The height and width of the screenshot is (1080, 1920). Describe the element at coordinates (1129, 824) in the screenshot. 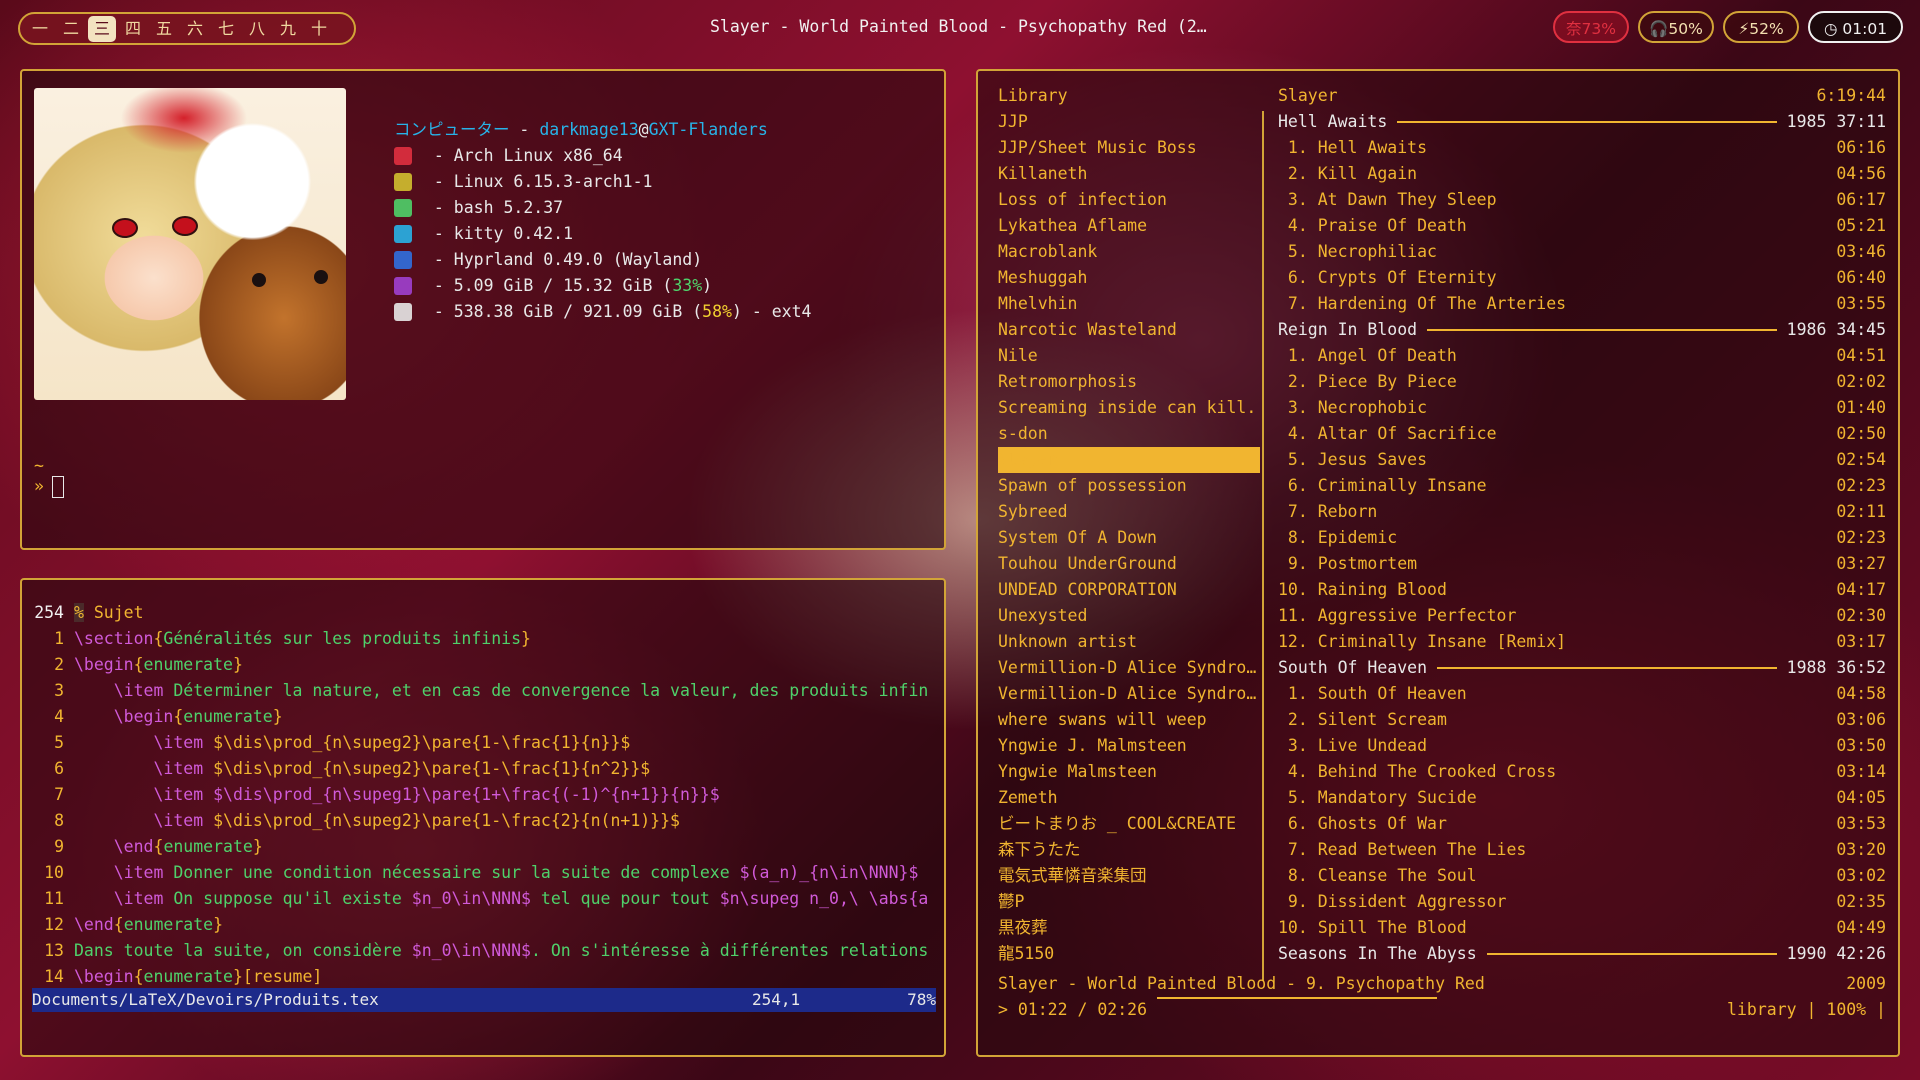

I see `library-item: ビートまりお _ COOL&CREATE` at that location.